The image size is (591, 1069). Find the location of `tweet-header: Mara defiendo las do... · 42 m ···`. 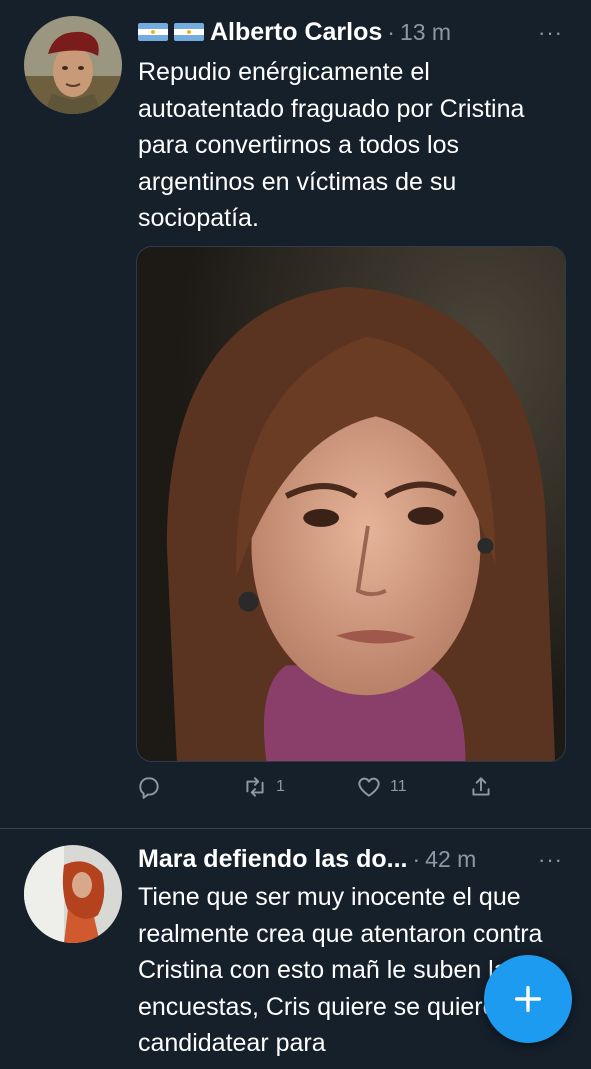

tweet-header: Mara defiendo las do... · 42 m ··· is located at coordinates (364, 859).